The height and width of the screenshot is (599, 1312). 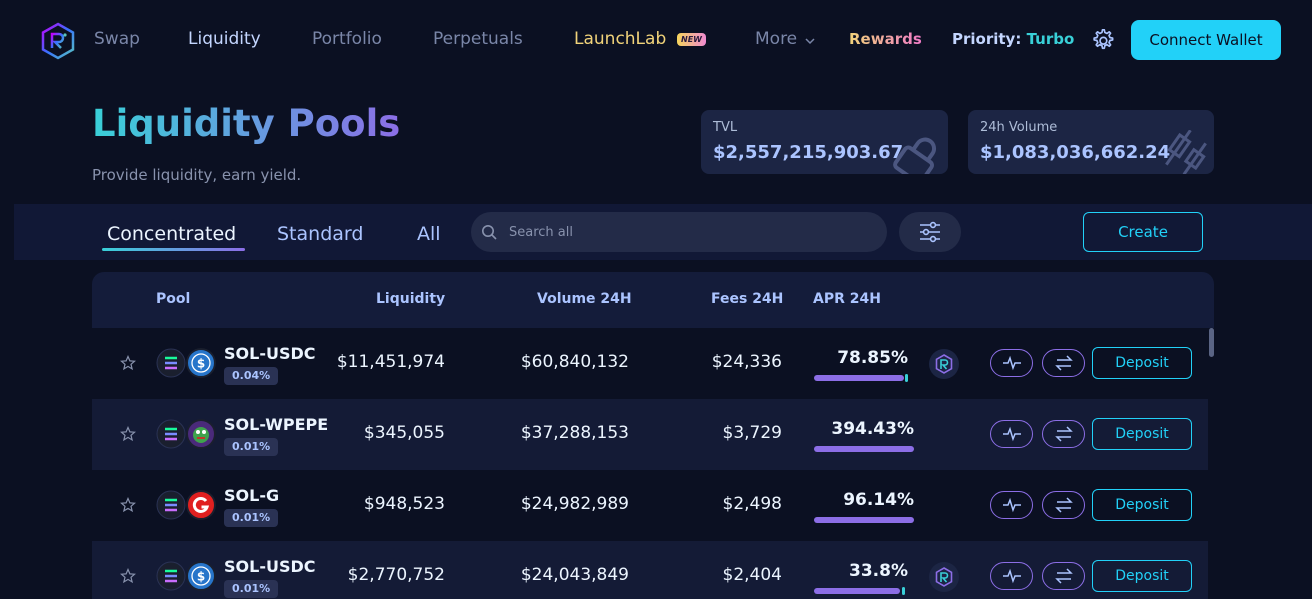 I want to click on nav-launchlab: LaunchLab, so click(x=620, y=39).